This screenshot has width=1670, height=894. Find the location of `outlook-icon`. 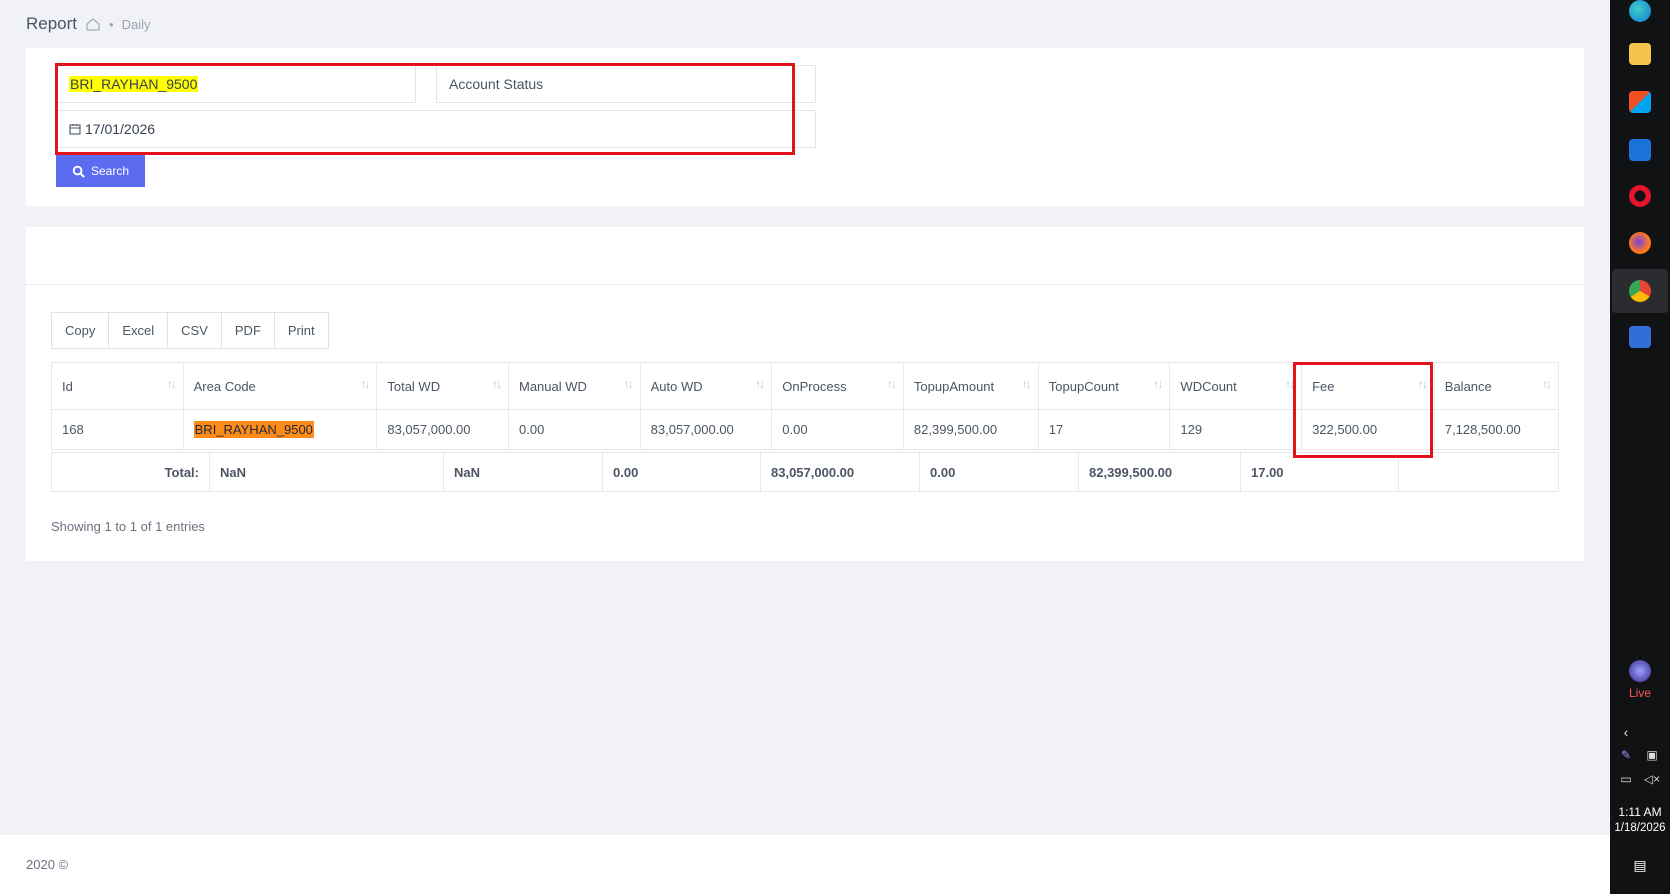

outlook-icon is located at coordinates (1640, 150).